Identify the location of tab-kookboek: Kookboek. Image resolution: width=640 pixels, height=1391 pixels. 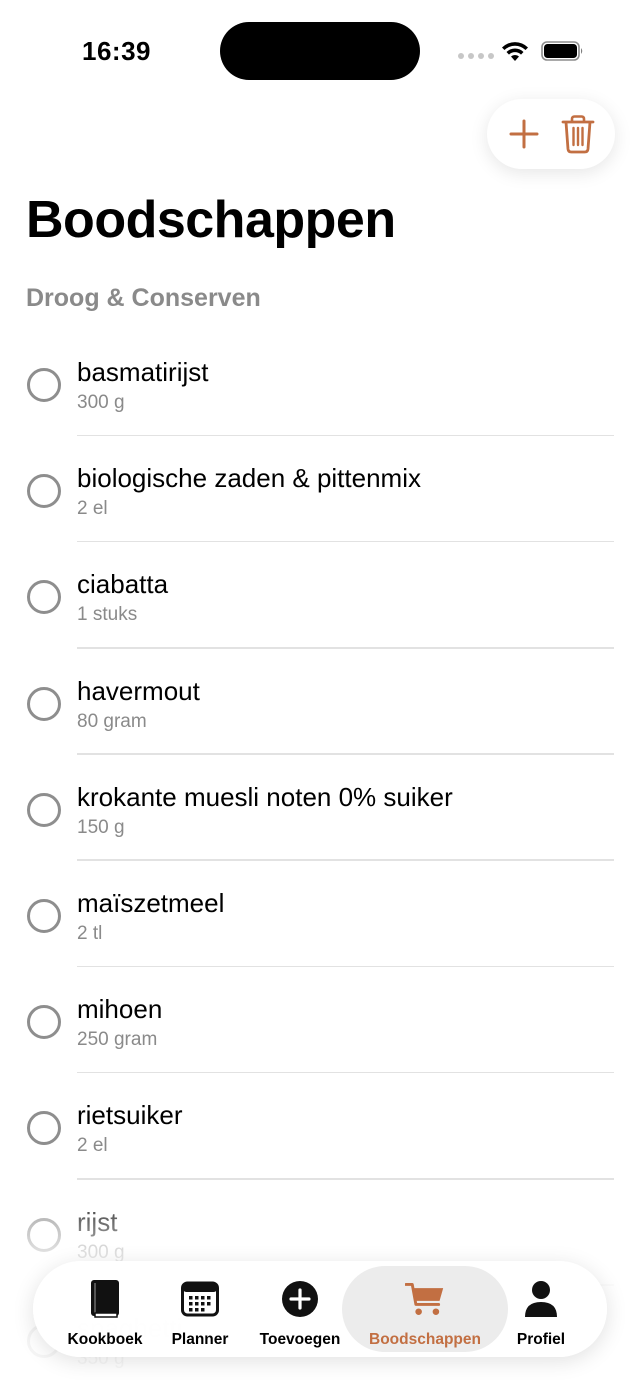
(105, 1309).